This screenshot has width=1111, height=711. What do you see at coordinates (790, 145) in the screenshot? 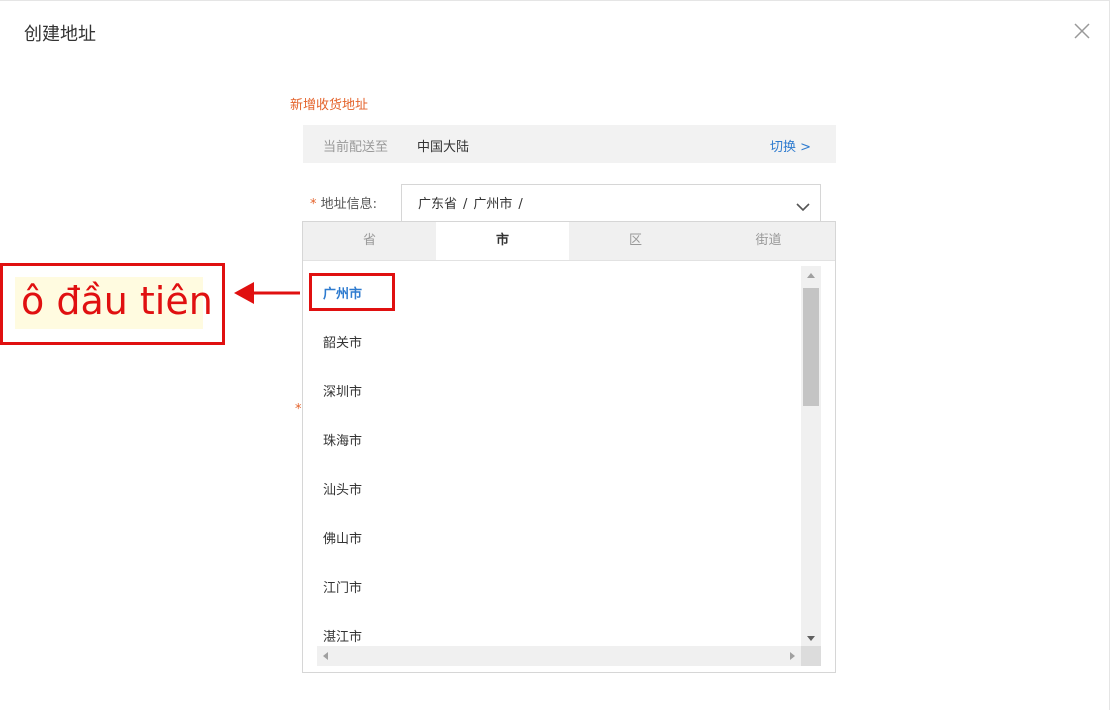
I see `switch-region-link: 切换 >` at bounding box center [790, 145].